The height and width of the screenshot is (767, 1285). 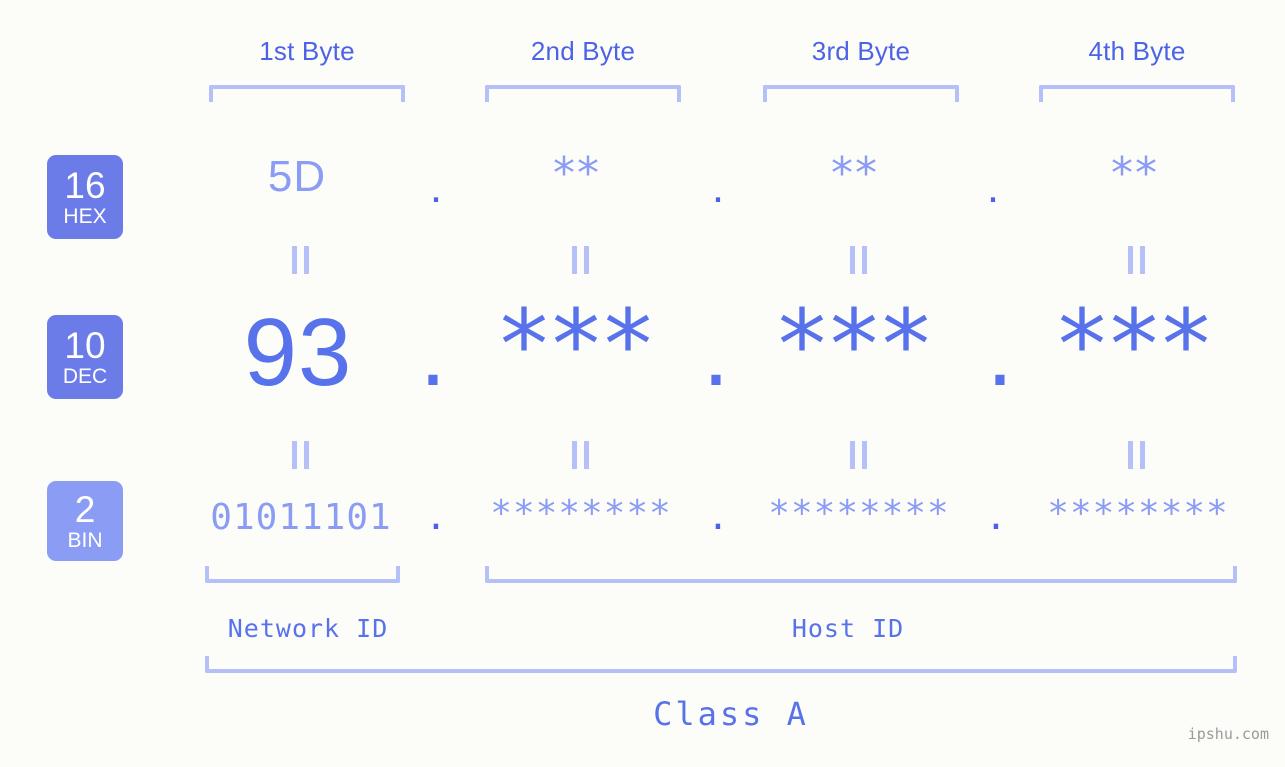 What do you see at coordinates (85, 185) in the screenshot?
I see `radix-badge-hex-number: 16` at bounding box center [85, 185].